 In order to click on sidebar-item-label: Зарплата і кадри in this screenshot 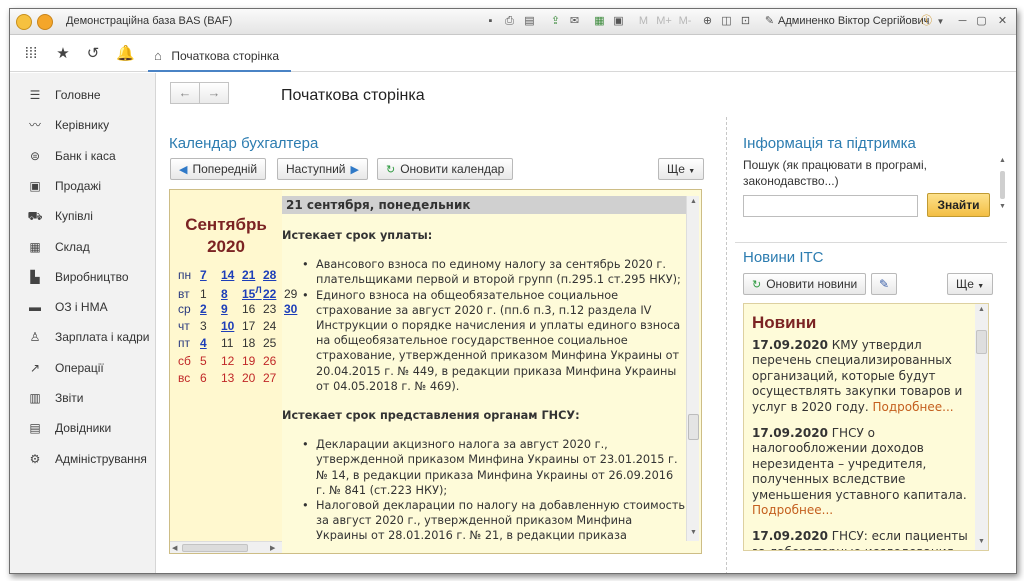, I will do `click(102, 337)`.